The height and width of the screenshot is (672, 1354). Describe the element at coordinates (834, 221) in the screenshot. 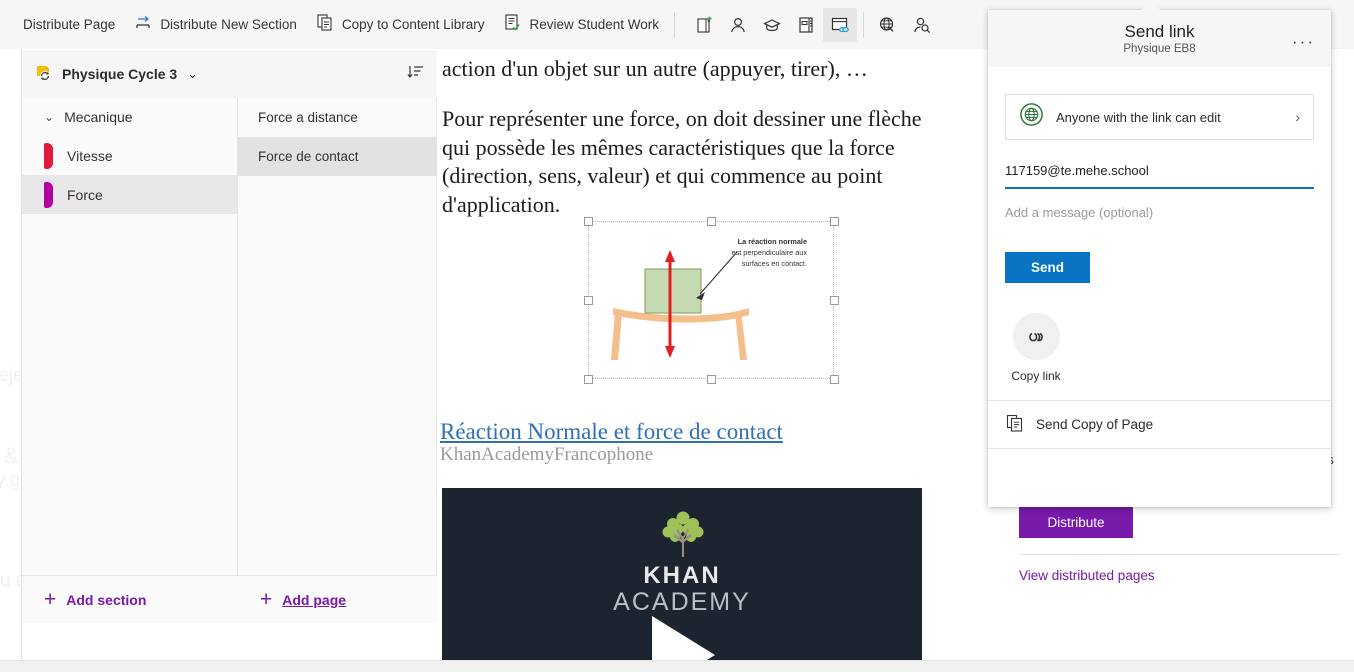

I see `resize-handle-ne` at that location.